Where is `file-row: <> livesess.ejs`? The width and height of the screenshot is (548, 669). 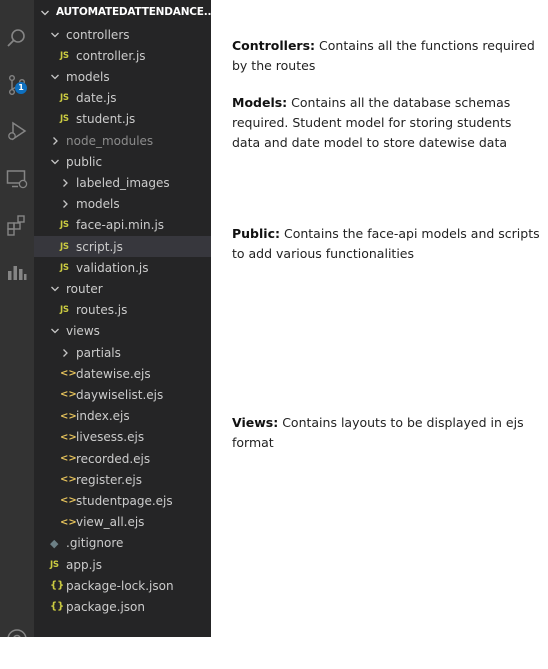
file-row: <> livesess.ejs is located at coordinates (122, 437).